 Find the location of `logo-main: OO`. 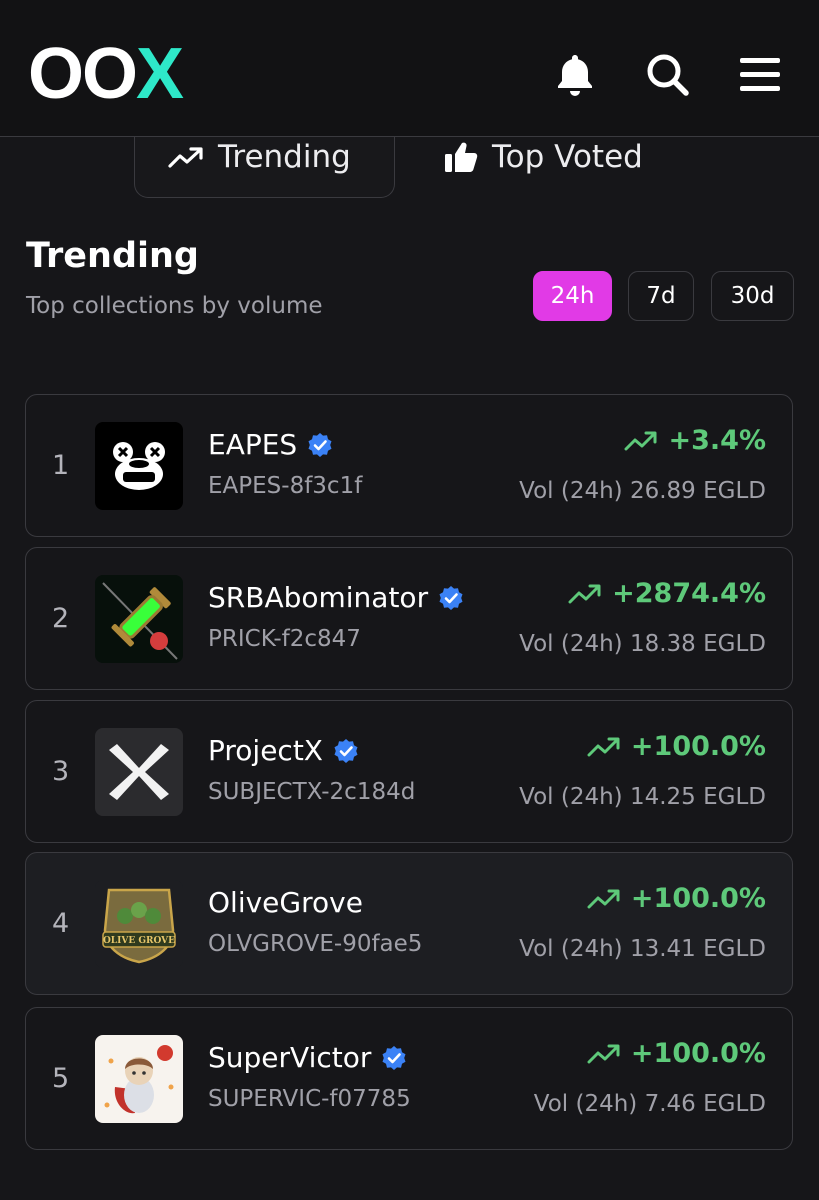

logo-main: OO is located at coordinates (83, 74).